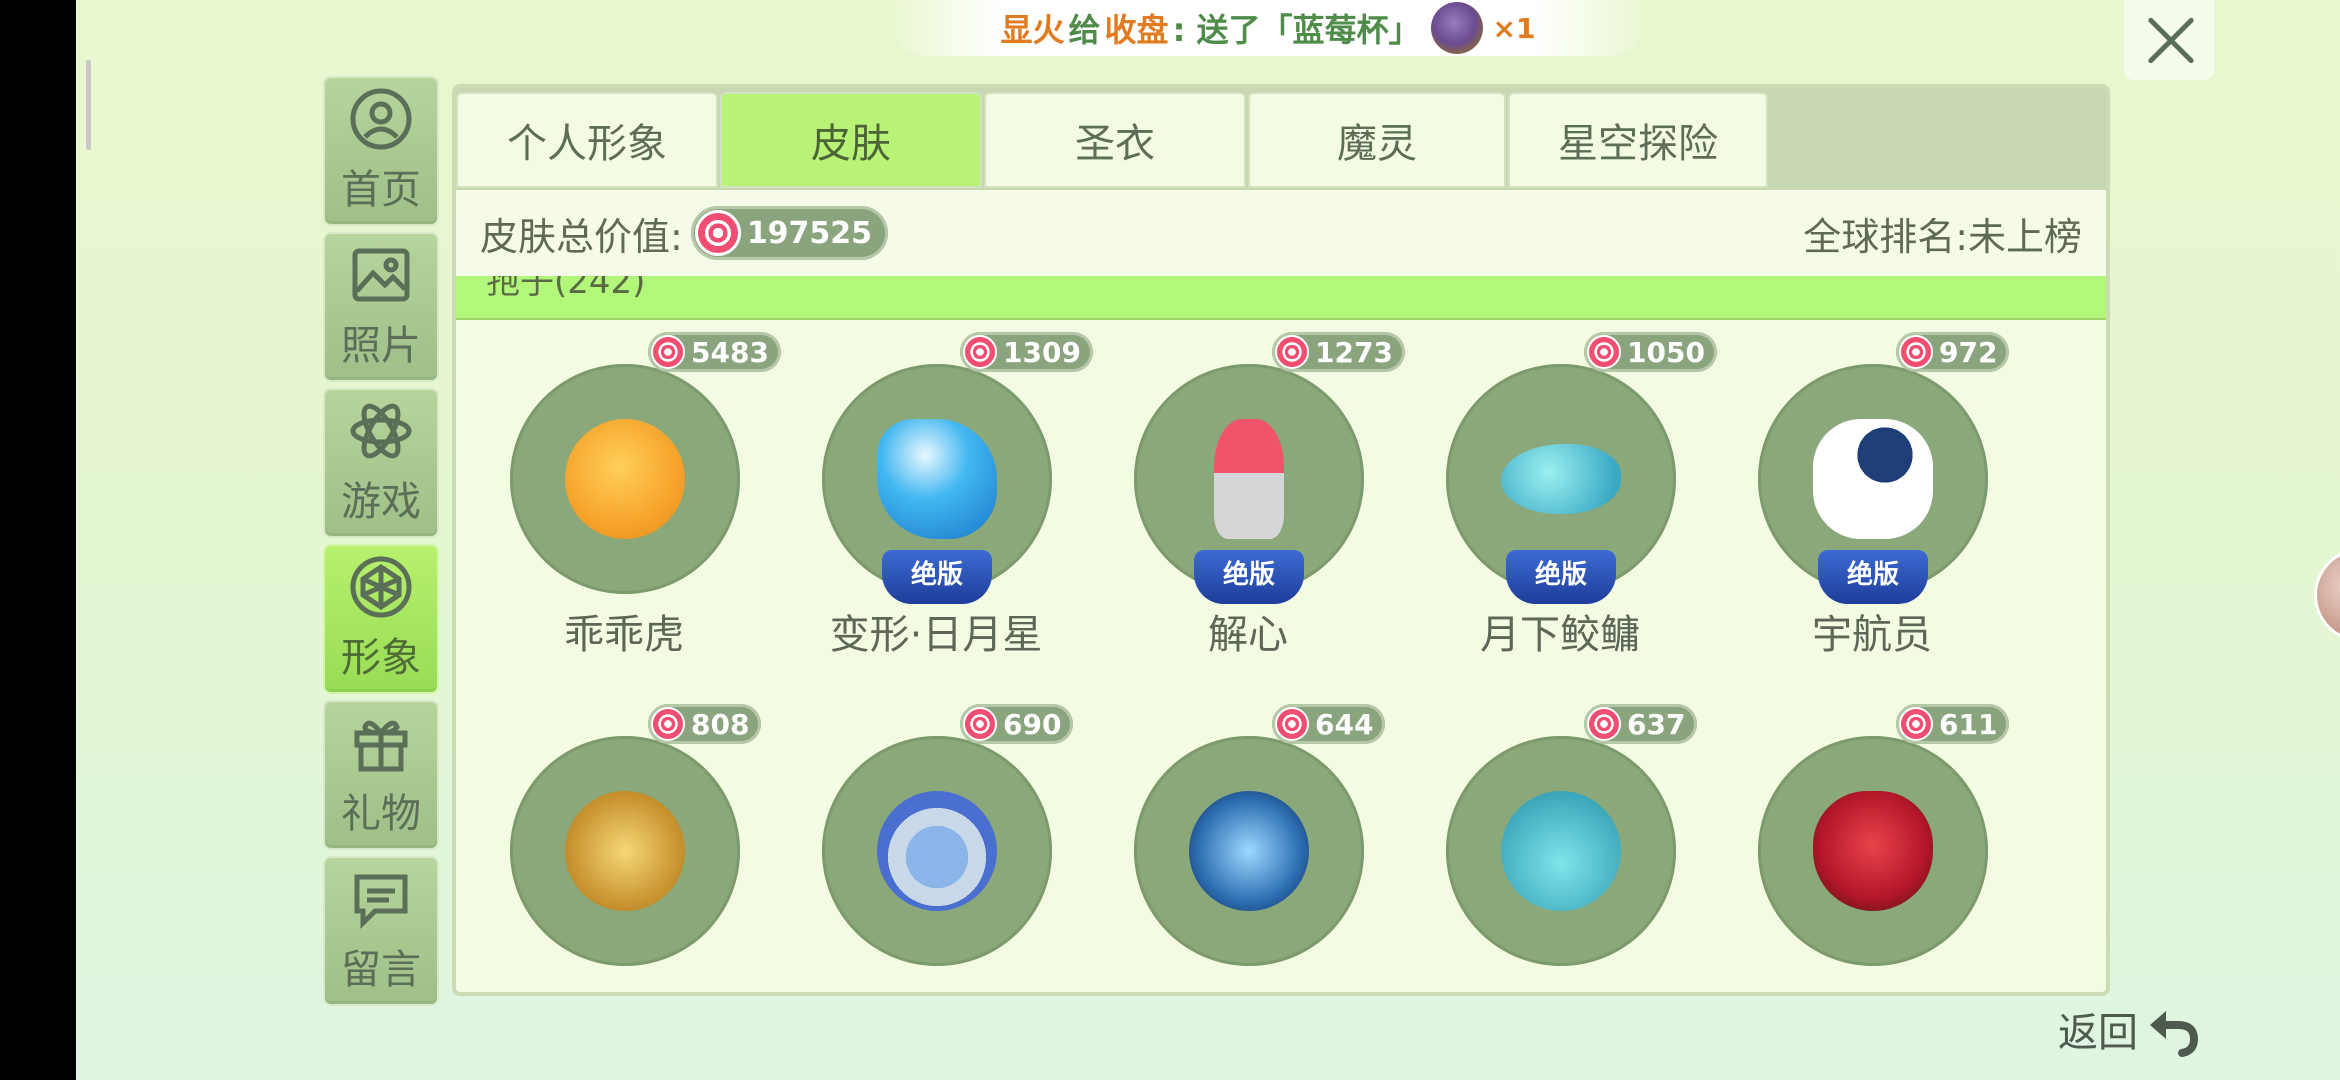 The image size is (2340, 1080). What do you see at coordinates (2327, 595) in the screenshot?
I see `floating-avatar` at bounding box center [2327, 595].